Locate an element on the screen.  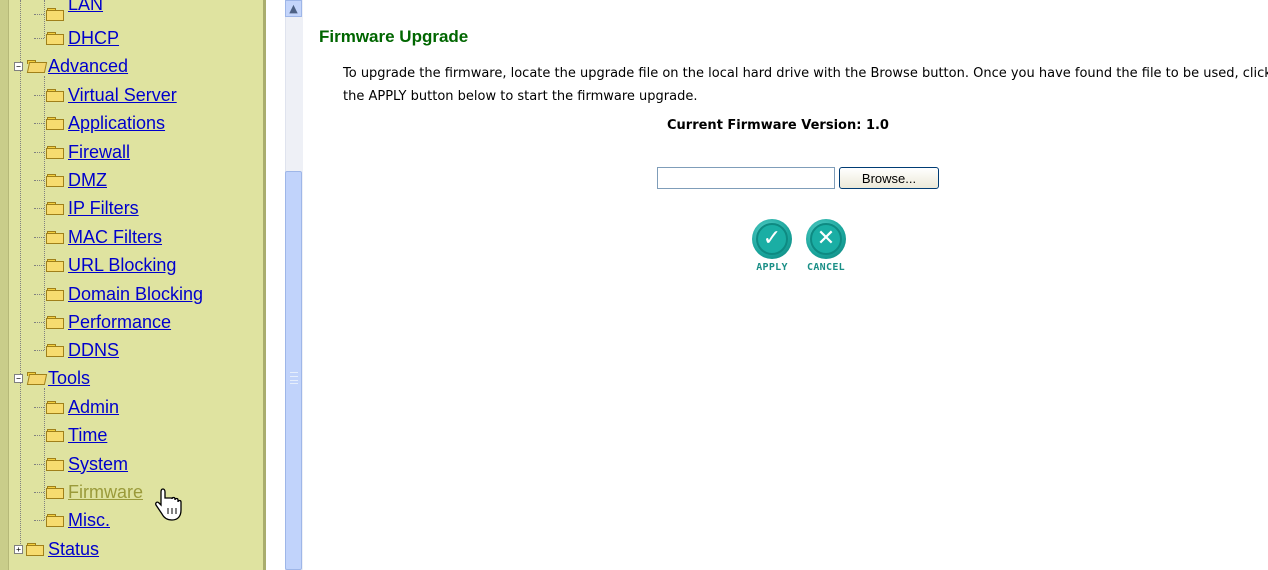
sidebar-item-domain-blocking: Domain Blocking is located at coordinates (118, 294).